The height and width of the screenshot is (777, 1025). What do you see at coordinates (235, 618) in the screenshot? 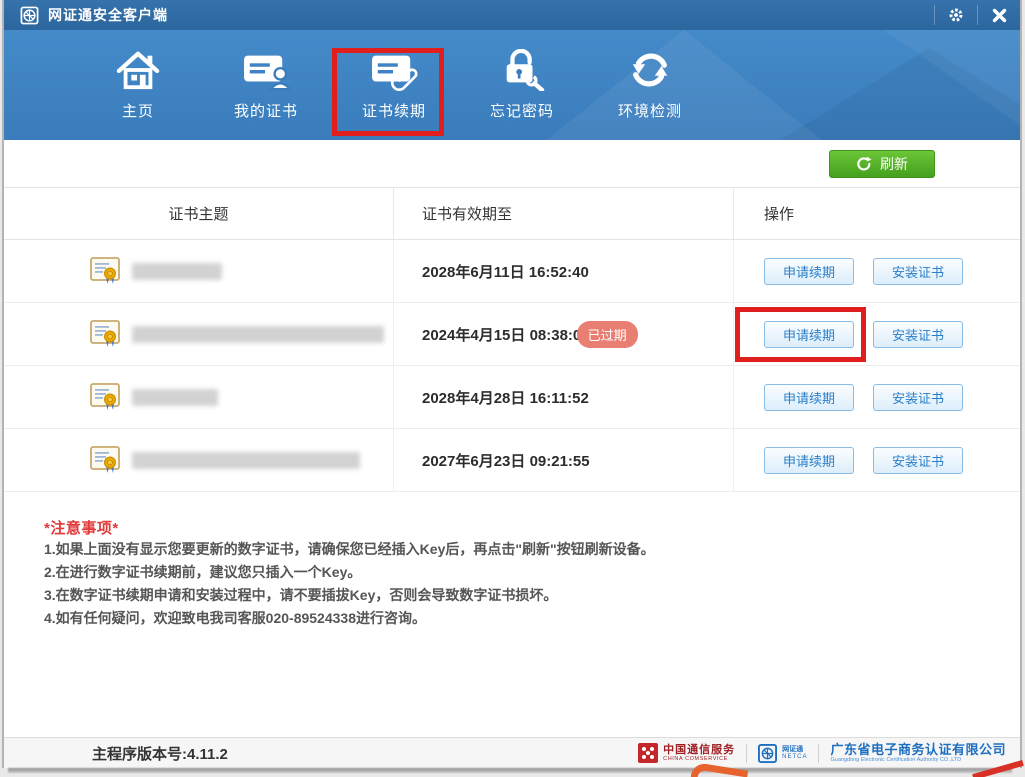
I see `note-item: 4.如有任何疑问，欢迎致电我司客服020-89524338进行咨询。` at bounding box center [235, 618].